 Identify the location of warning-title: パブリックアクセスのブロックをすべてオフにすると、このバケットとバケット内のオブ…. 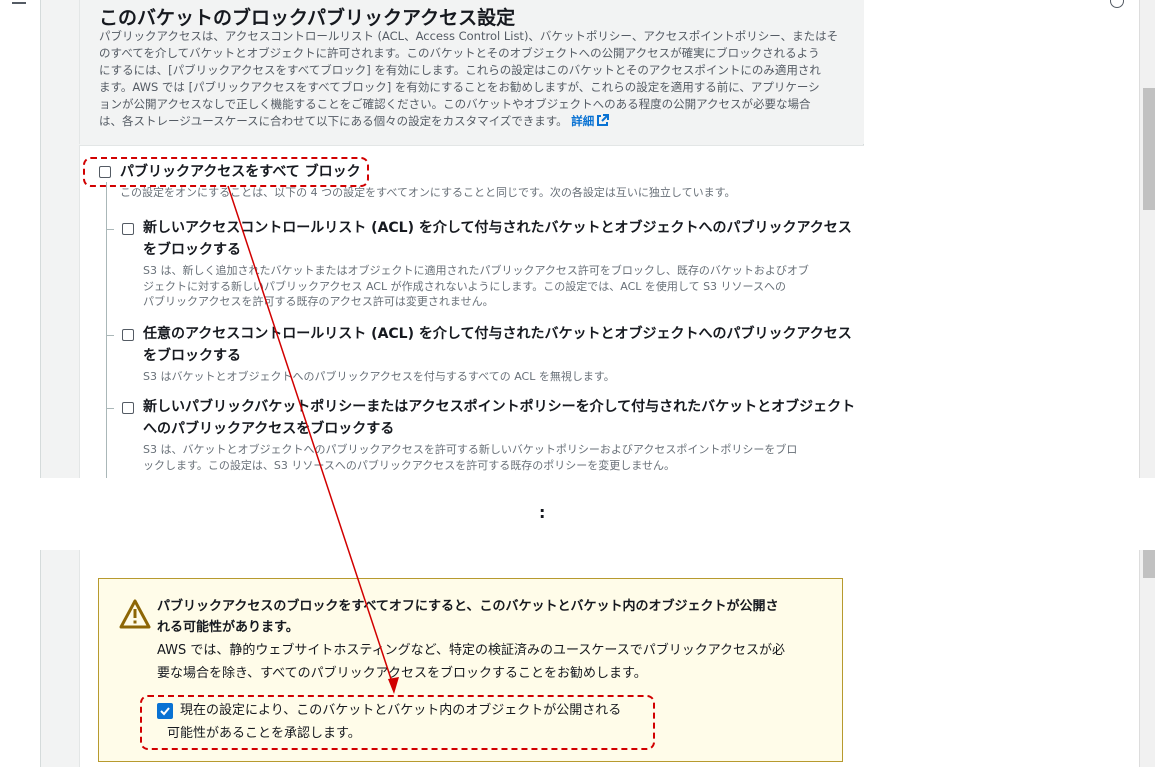
(468, 617).